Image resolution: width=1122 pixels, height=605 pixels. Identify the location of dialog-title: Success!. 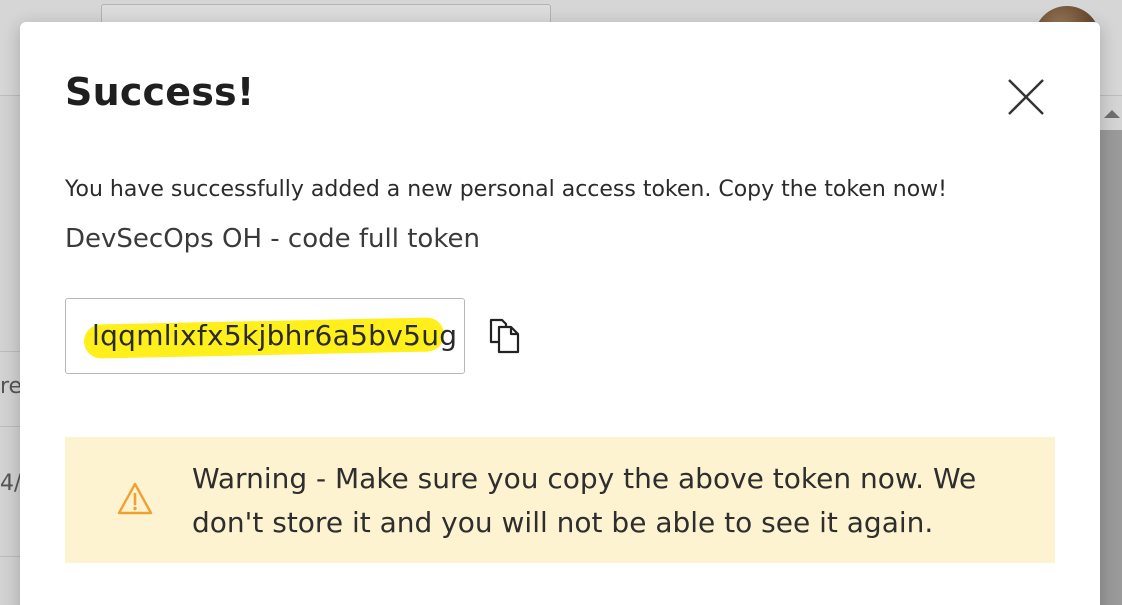
(160, 92).